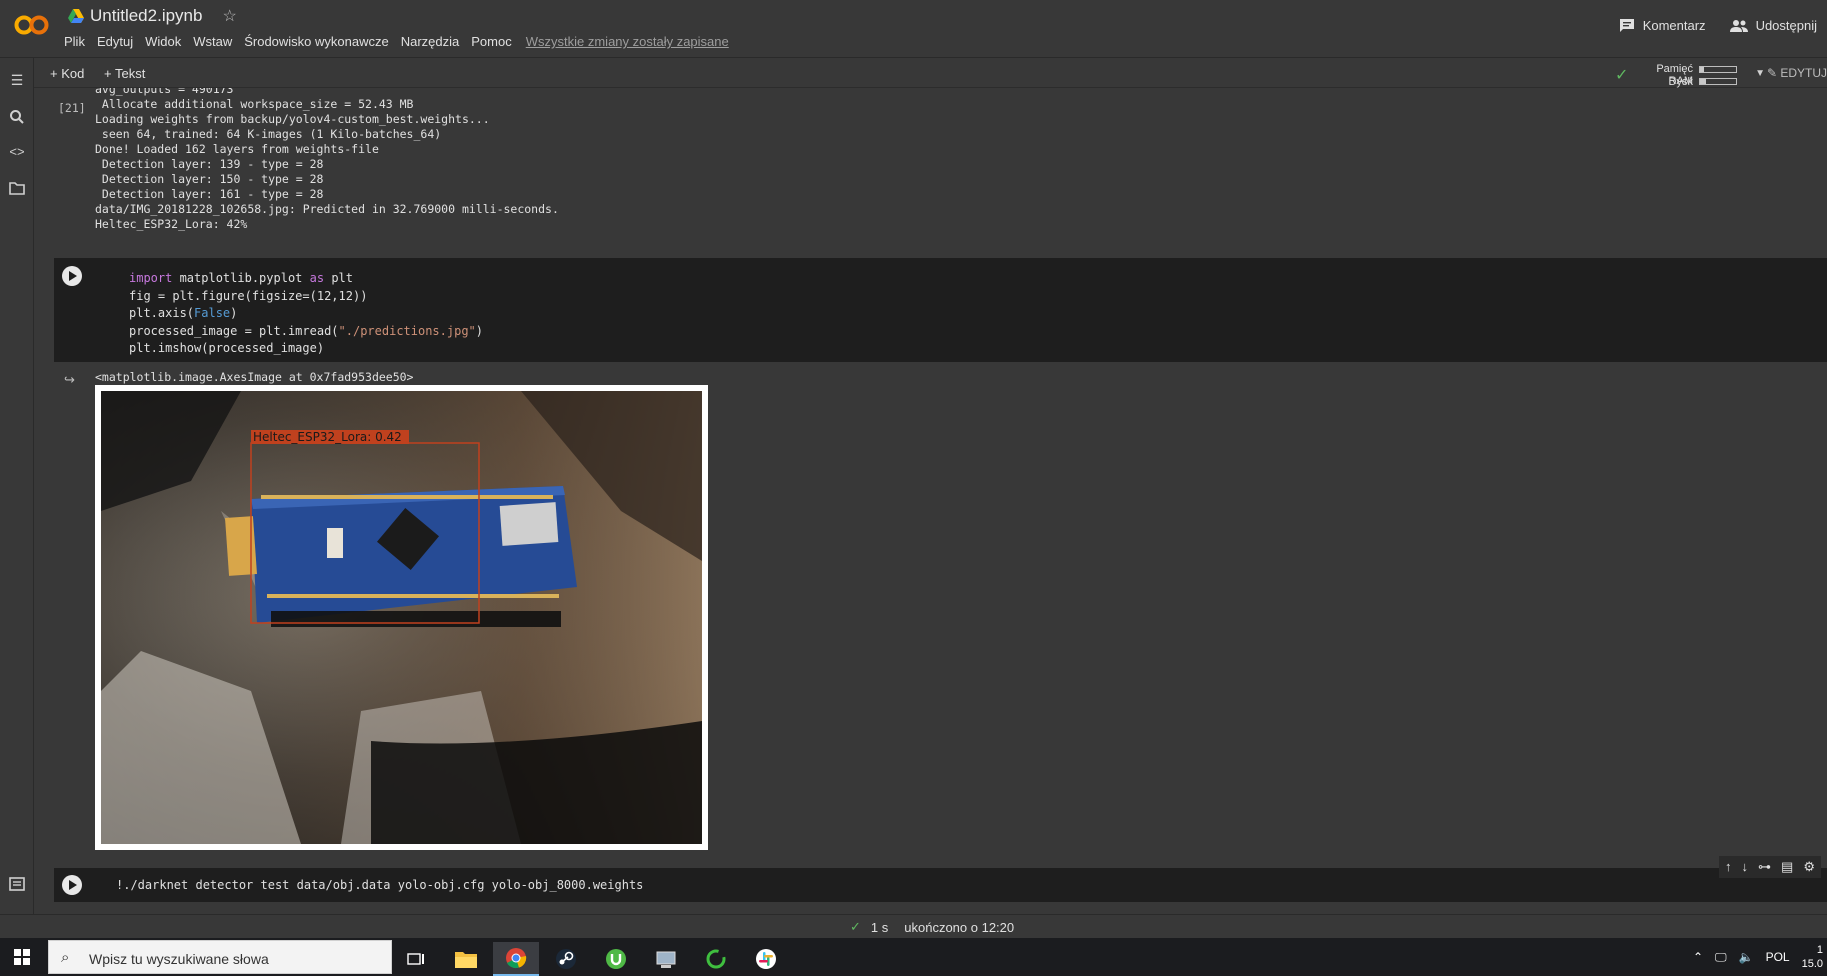 The height and width of the screenshot is (976, 1827). Describe the element at coordinates (491, 41) in the screenshot. I see `menu-help: Pomoc` at that location.